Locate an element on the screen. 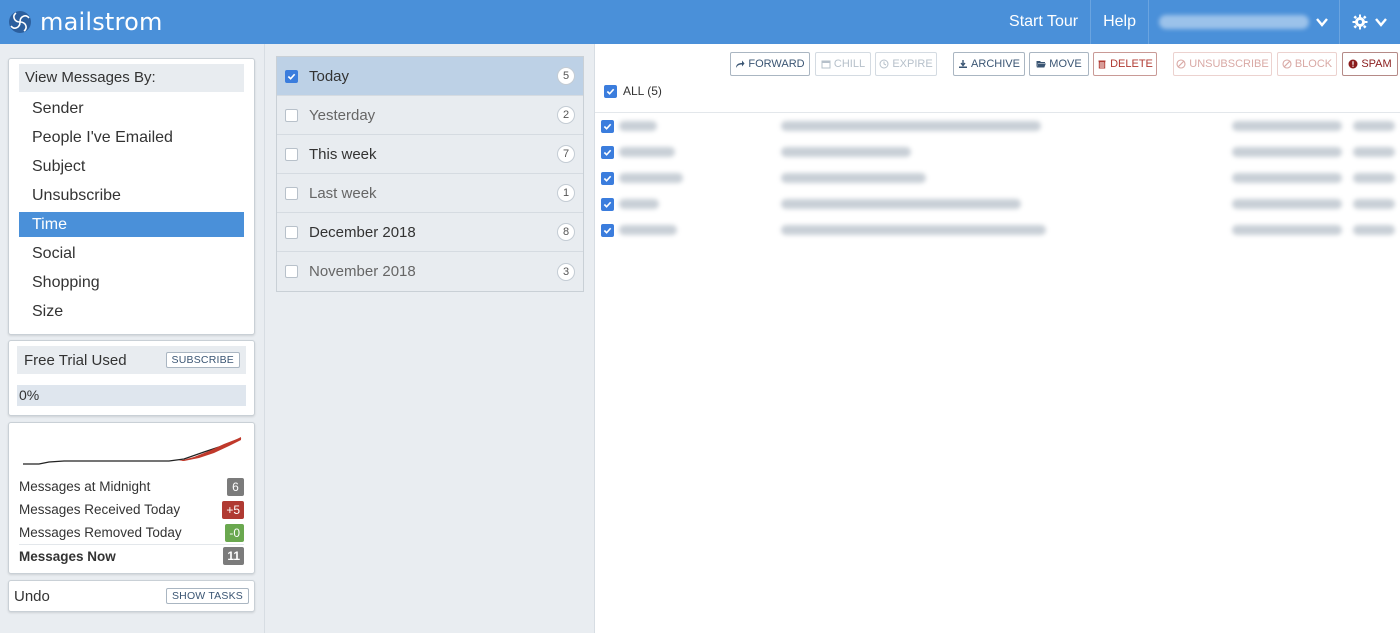 This screenshot has width=1400, height=633. stat-label: Messages Removed Today is located at coordinates (100, 532).